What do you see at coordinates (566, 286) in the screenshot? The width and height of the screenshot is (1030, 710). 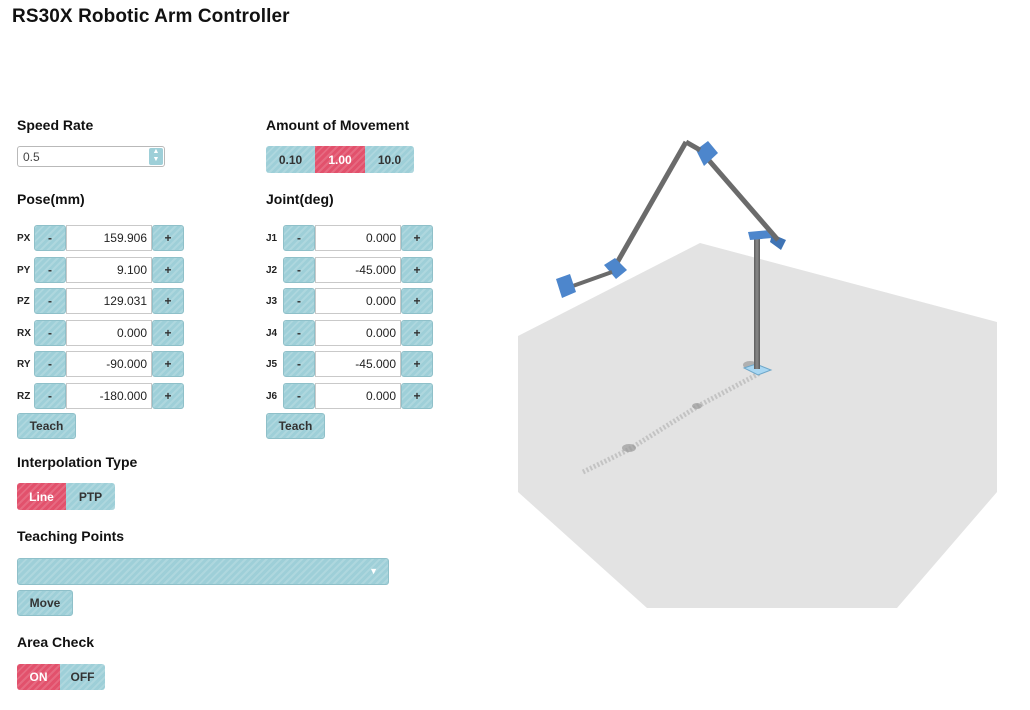 I see `end-effector` at bounding box center [566, 286].